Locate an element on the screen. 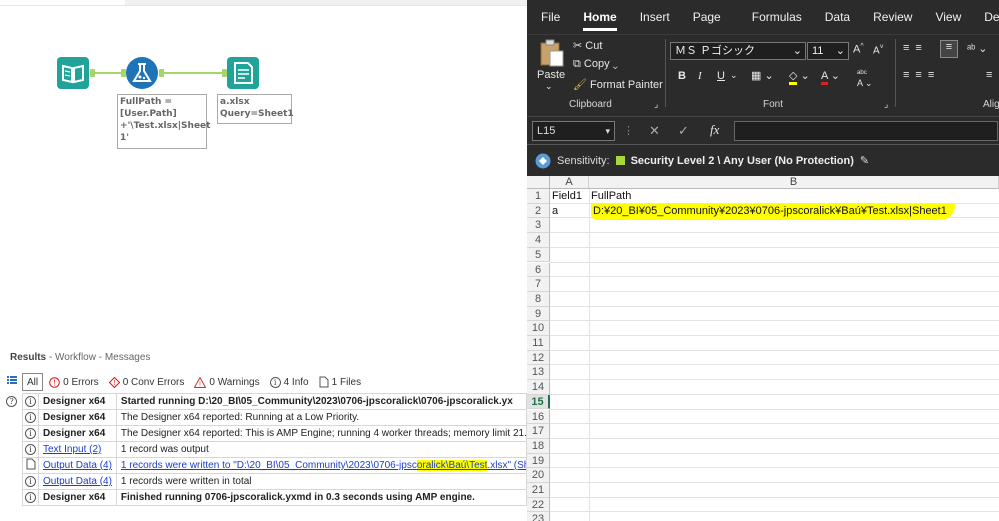  cut-button: ✂ Cut is located at coordinates (587, 45).